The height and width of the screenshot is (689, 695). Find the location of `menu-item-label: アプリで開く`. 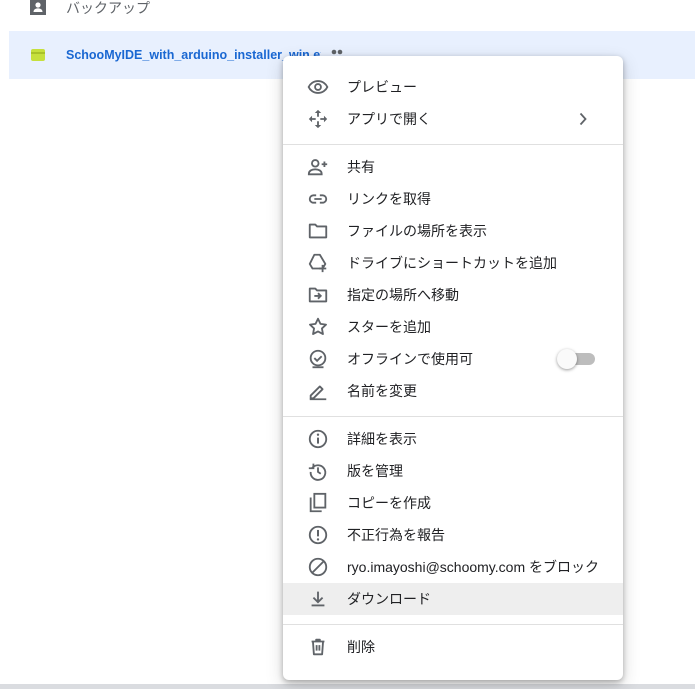

menu-item-label: アプリで開く is located at coordinates (389, 119).